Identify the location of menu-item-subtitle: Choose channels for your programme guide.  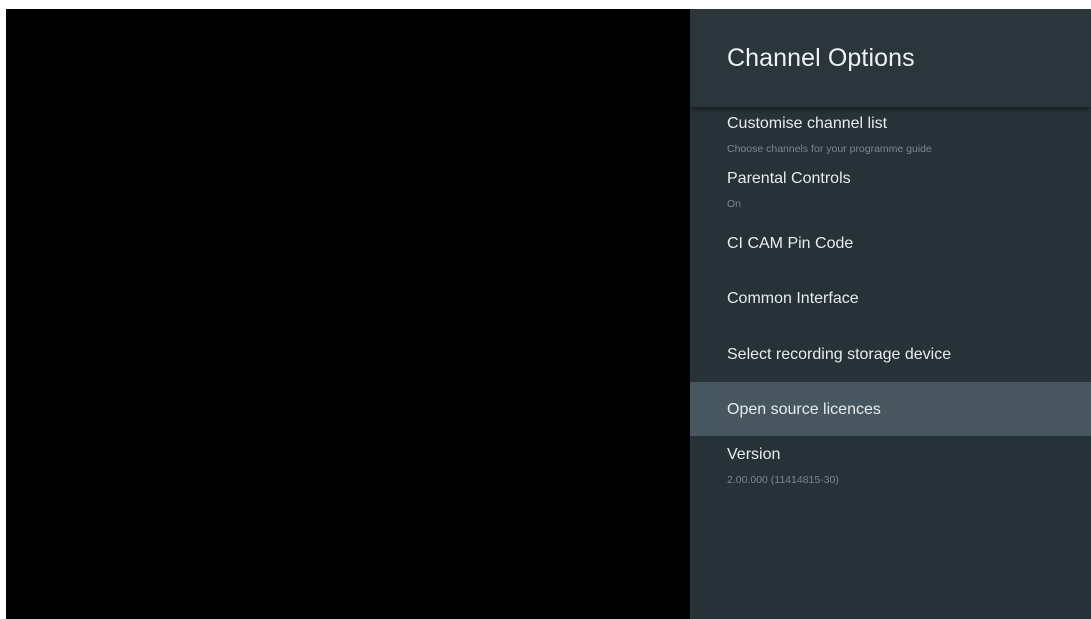
(829, 149).